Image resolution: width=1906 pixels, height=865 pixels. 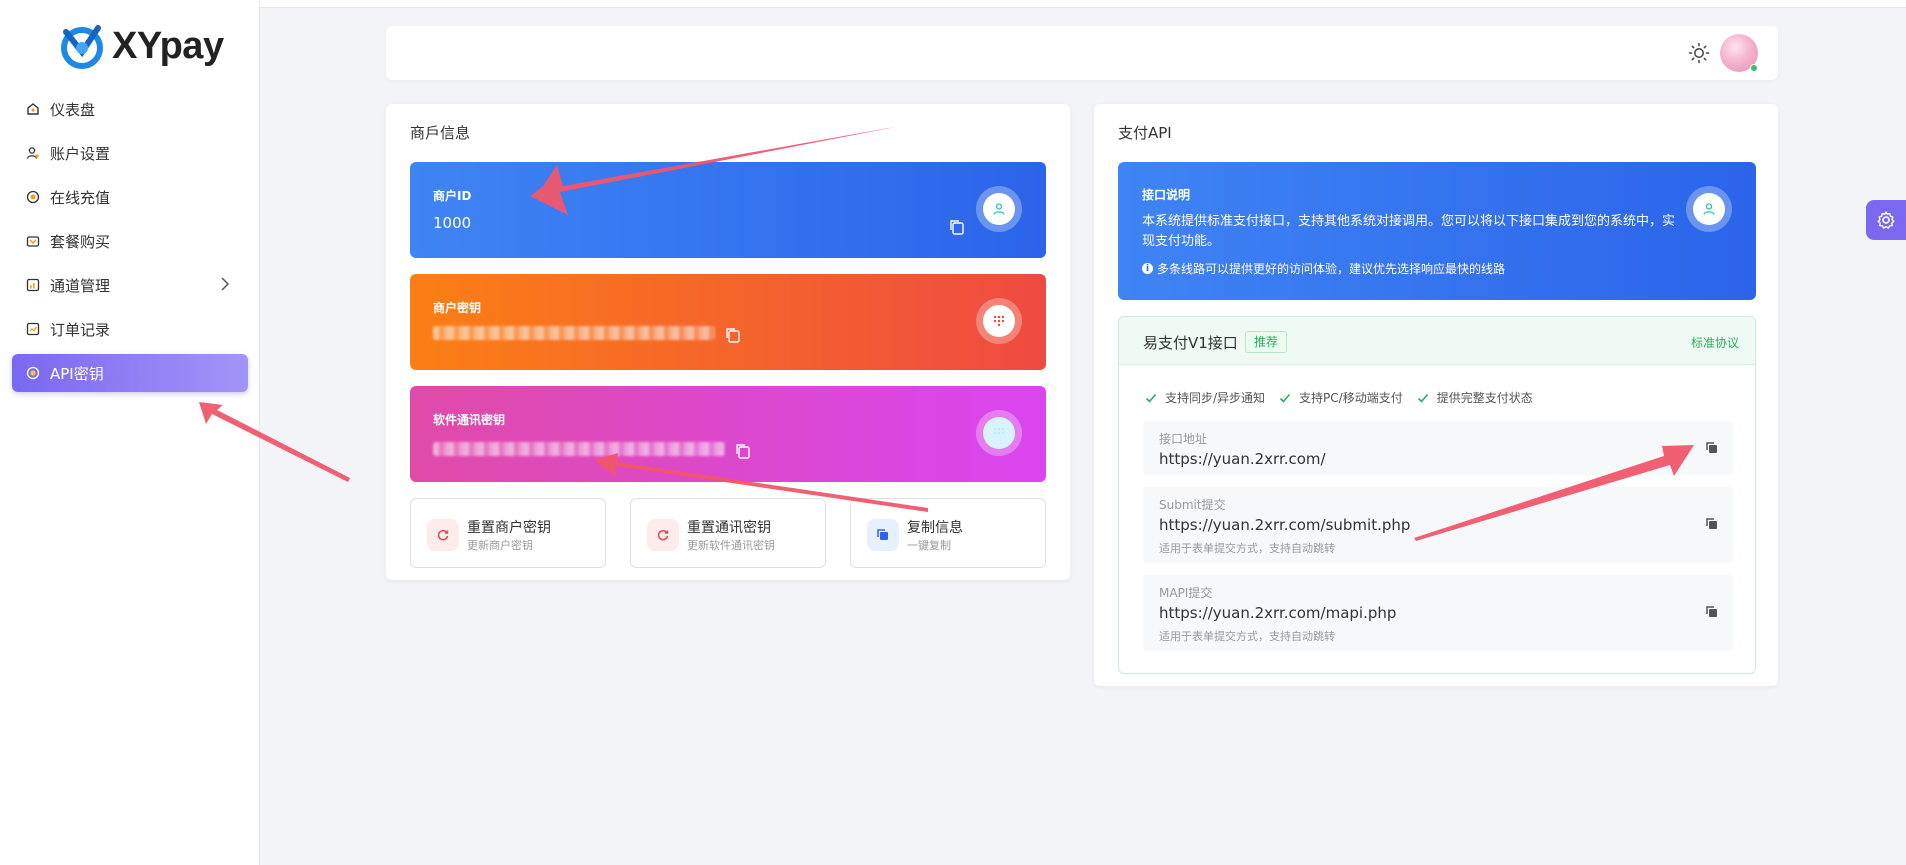 I want to click on sidebar-item-label: 套餐购买, so click(x=80, y=241).